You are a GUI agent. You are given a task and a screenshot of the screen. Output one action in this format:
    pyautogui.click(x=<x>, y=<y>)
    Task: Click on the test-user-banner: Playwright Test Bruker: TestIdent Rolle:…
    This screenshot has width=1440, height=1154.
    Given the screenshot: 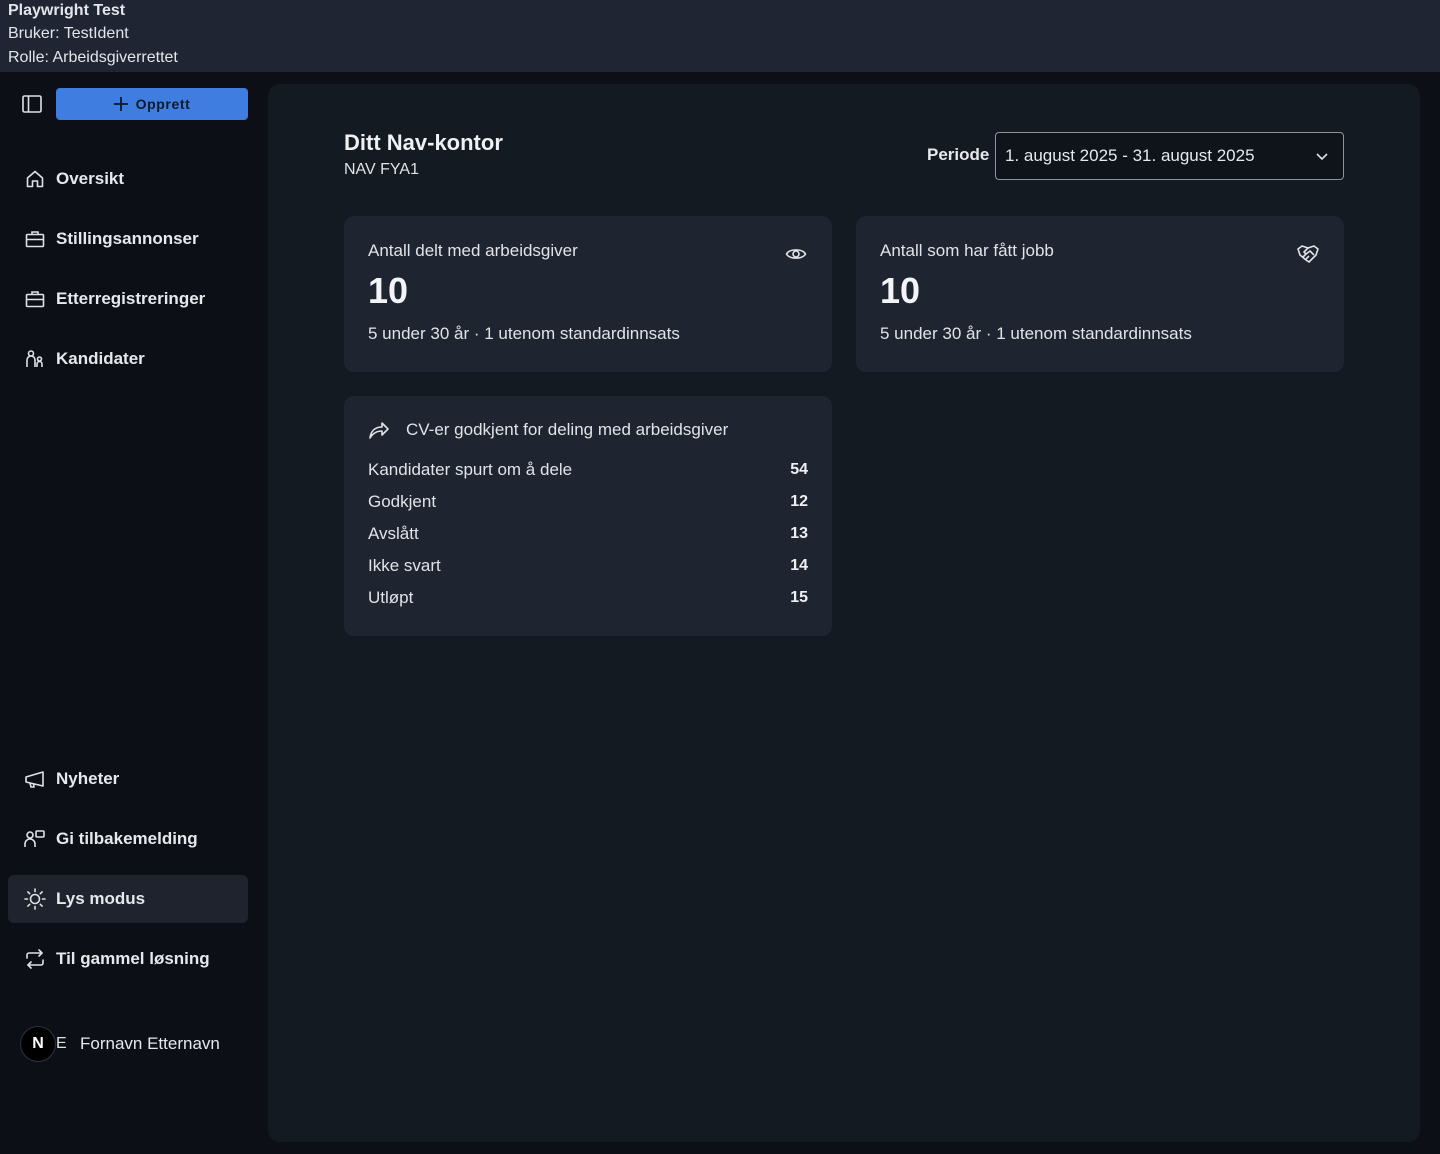 What is the action you would take?
    pyautogui.click(x=720, y=36)
    